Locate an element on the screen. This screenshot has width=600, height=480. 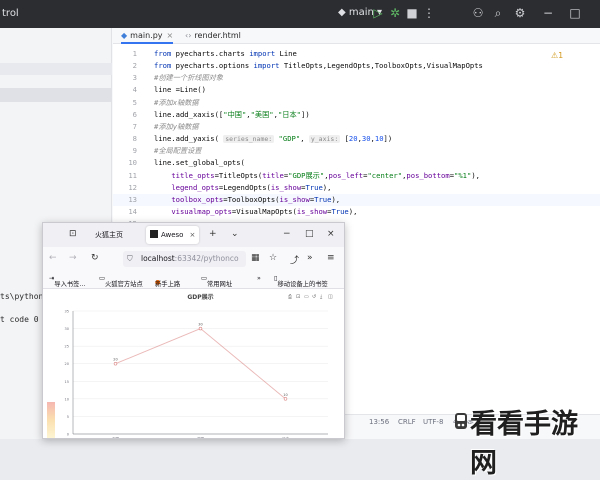
user-icon: ⚇ is located at coordinates (478, 13).